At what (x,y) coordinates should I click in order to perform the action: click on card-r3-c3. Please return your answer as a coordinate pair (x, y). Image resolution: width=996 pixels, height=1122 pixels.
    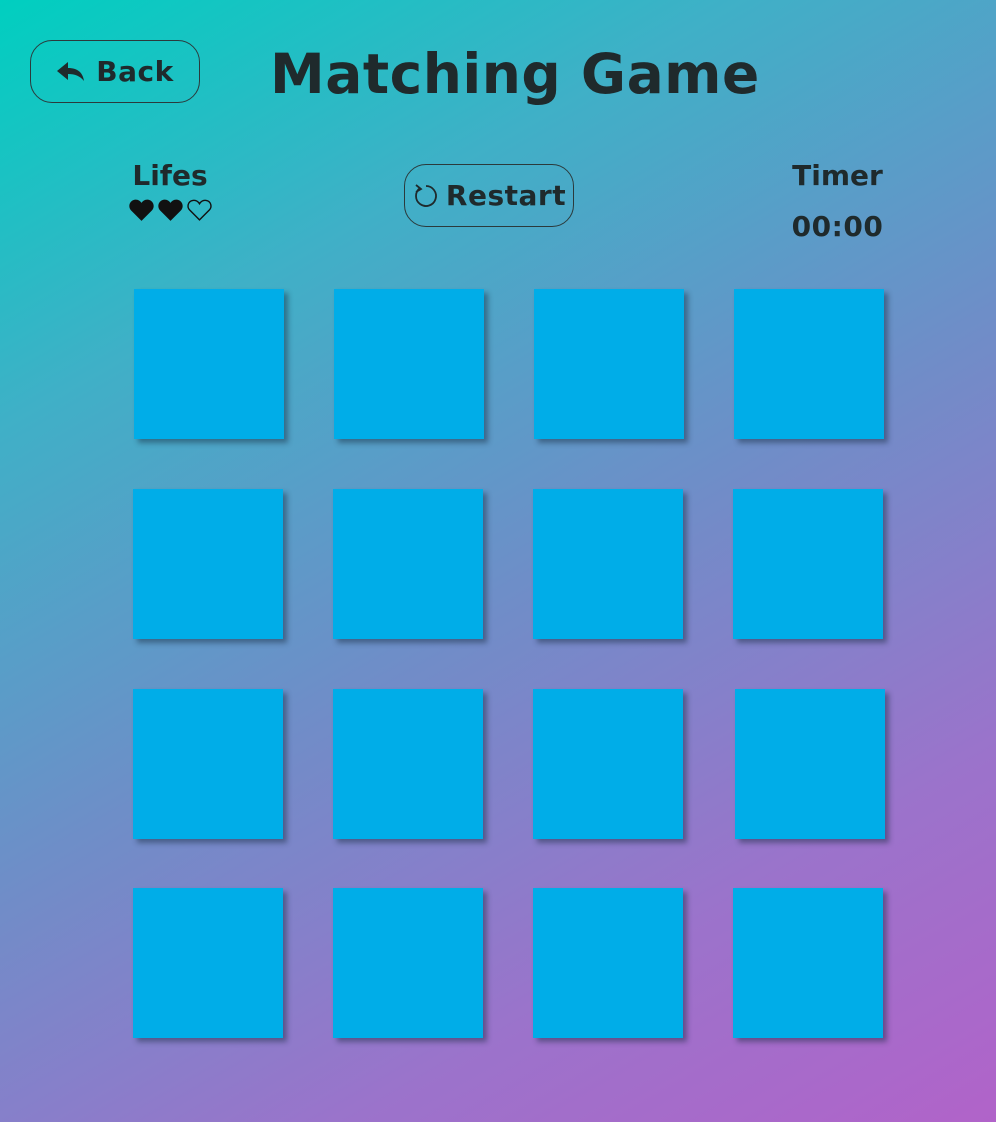
    Looking at the image, I should click on (608, 764).